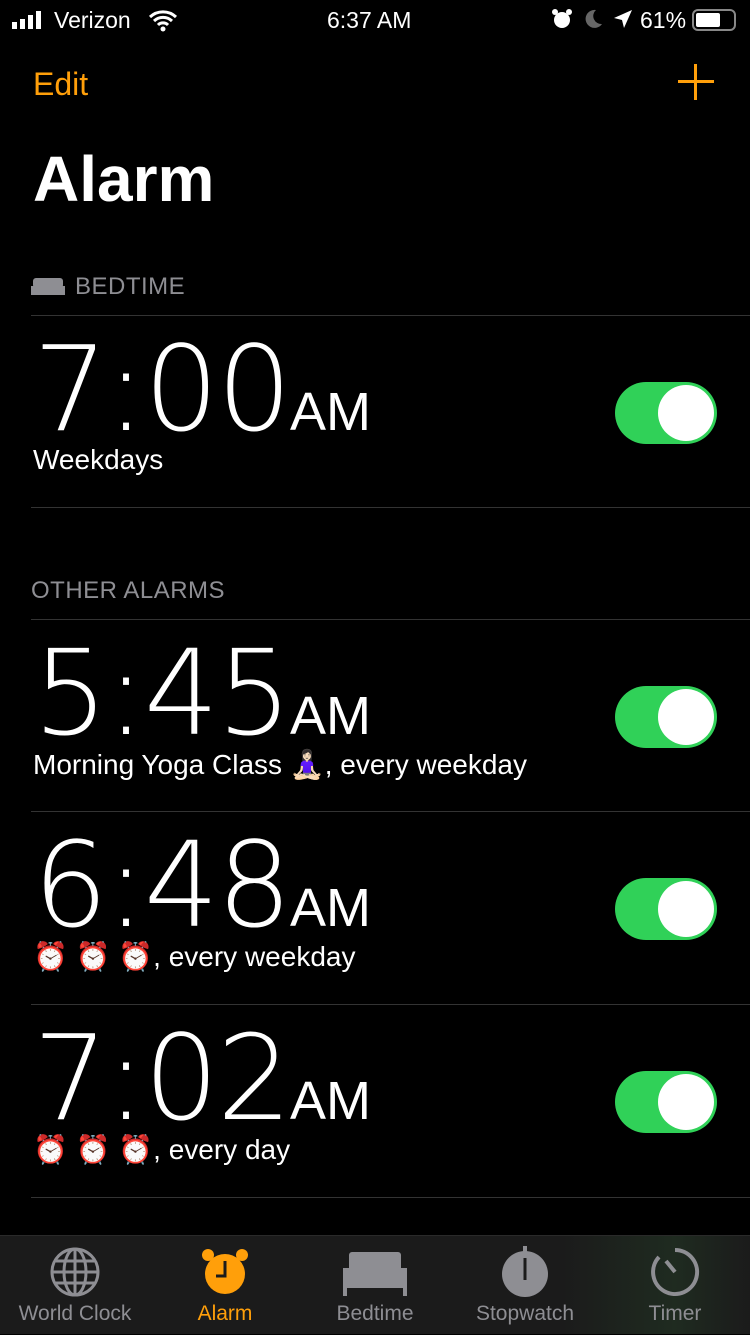 The image size is (750, 1335). I want to click on alarm-row: 6:48AM ⏰ ⏰ ⏰, every weekday, so click(391, 908).